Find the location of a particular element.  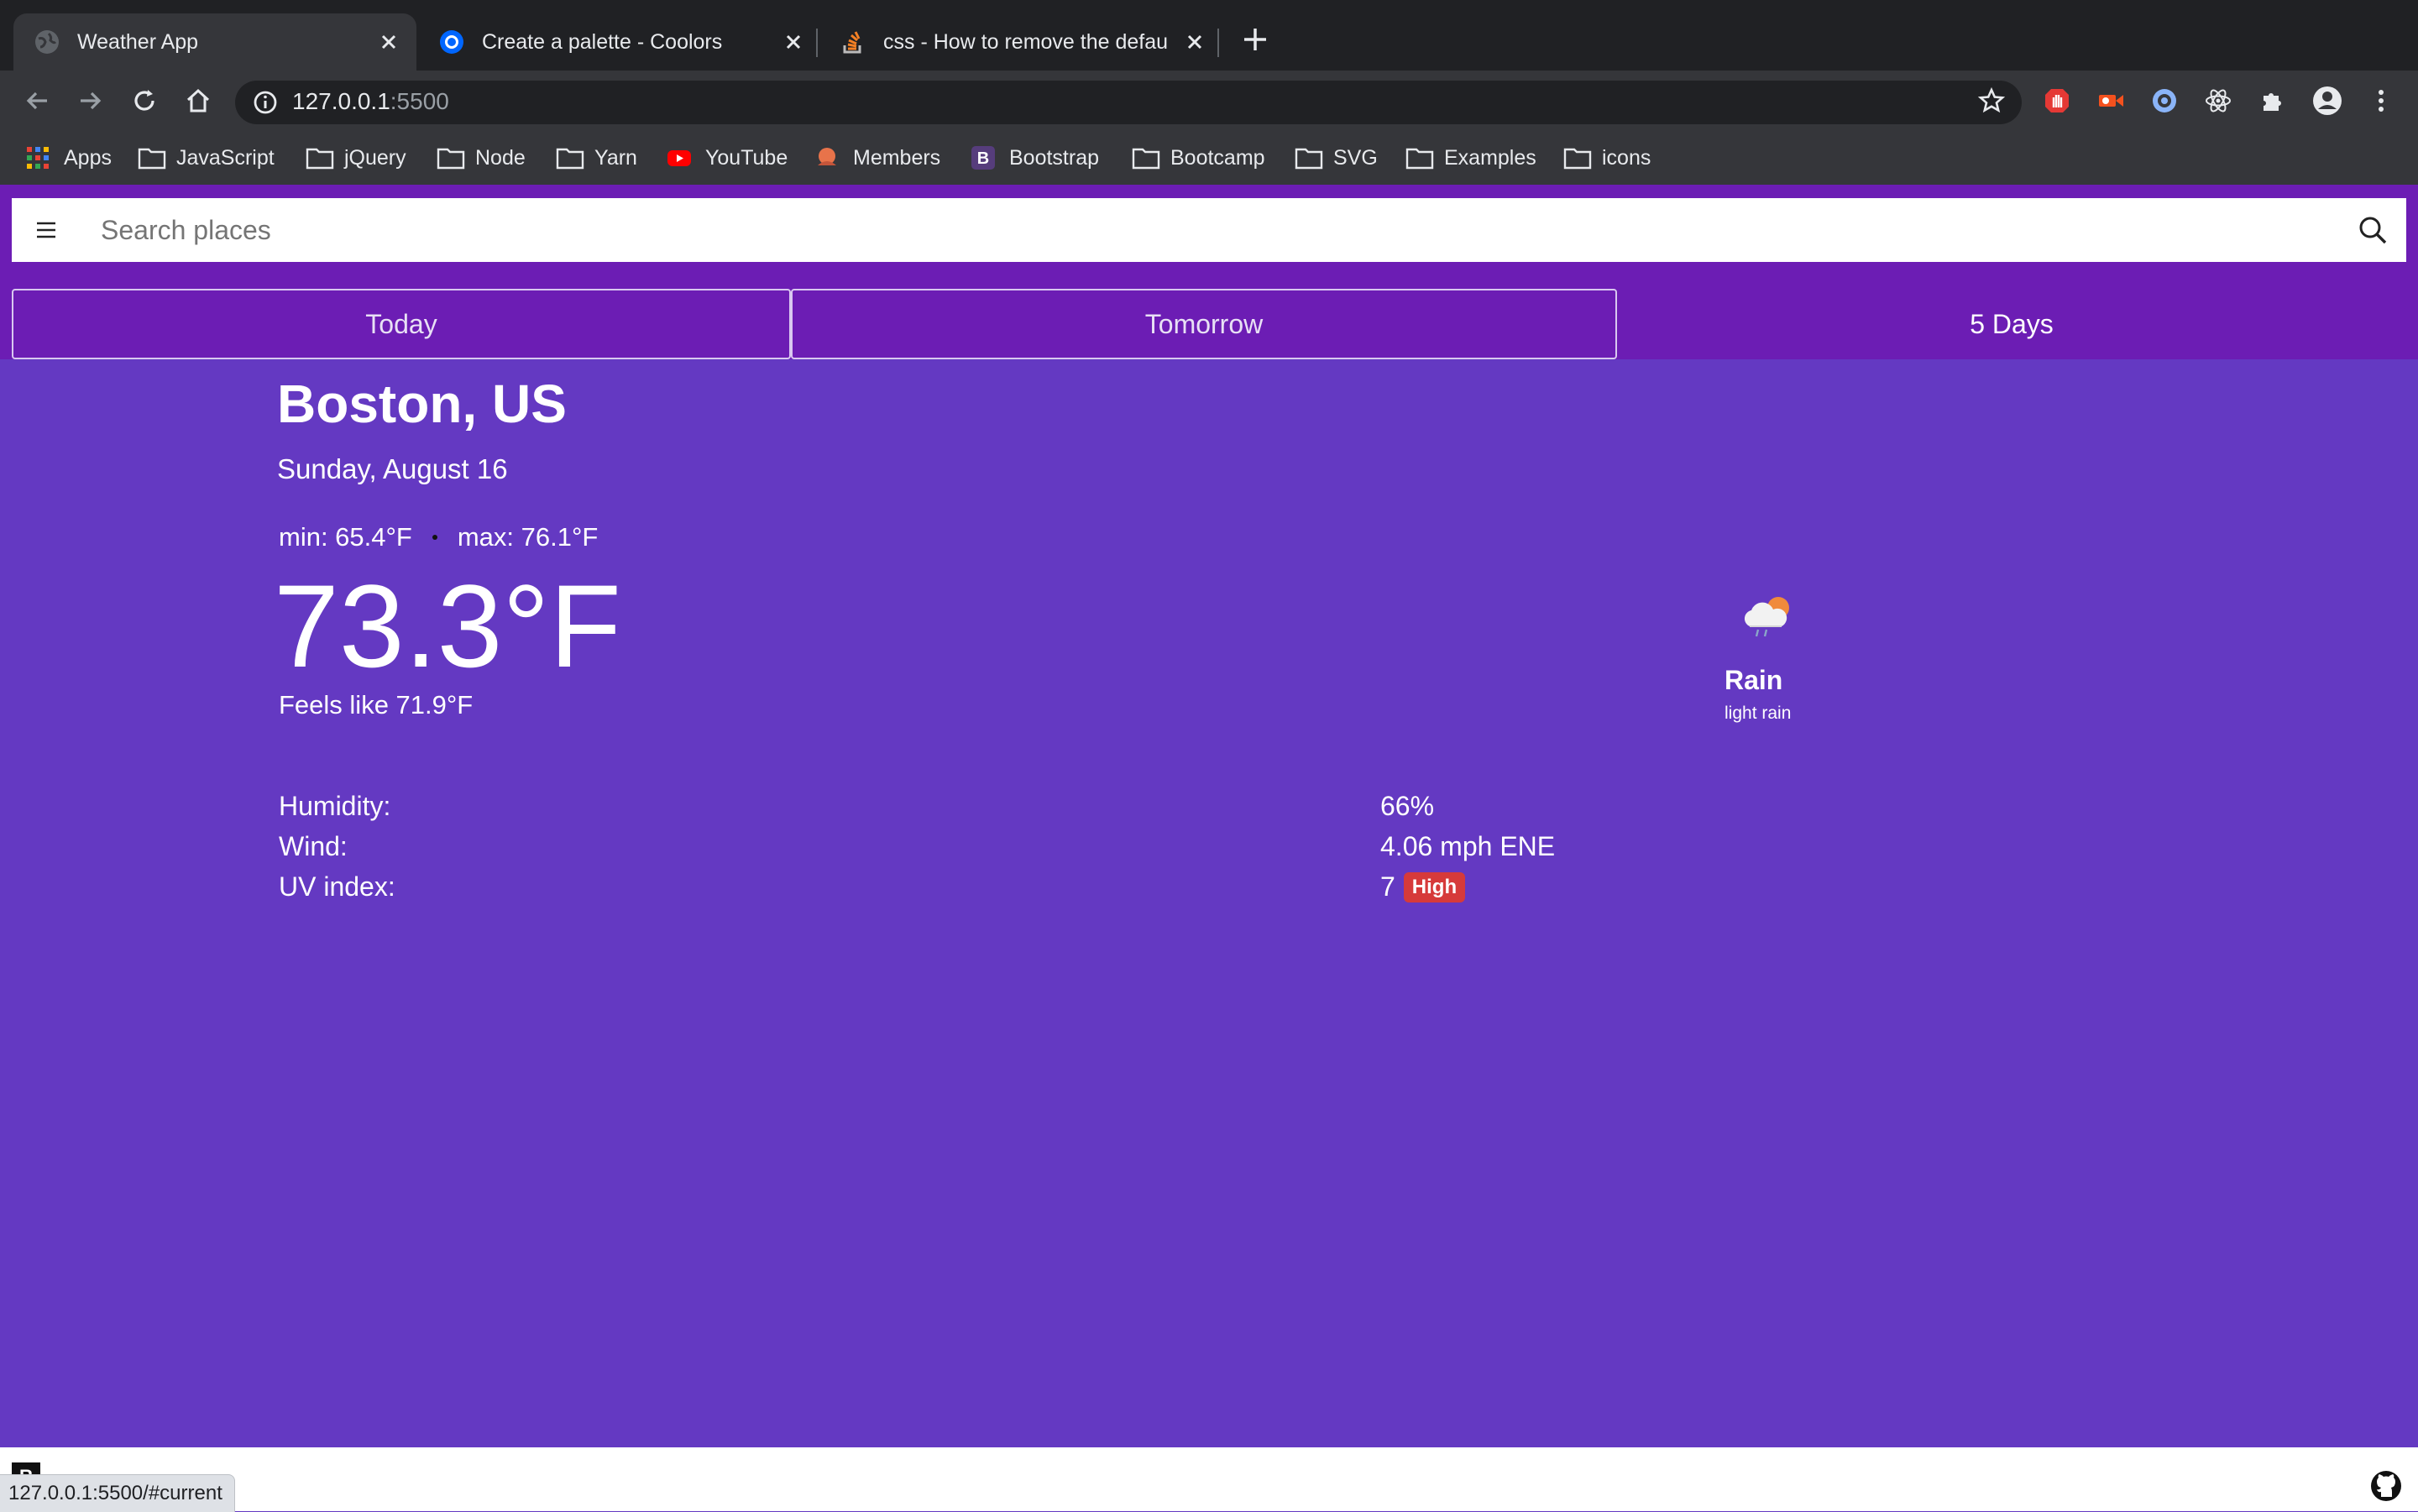

forward-arrow-icon is located at coordinates (91, 101).